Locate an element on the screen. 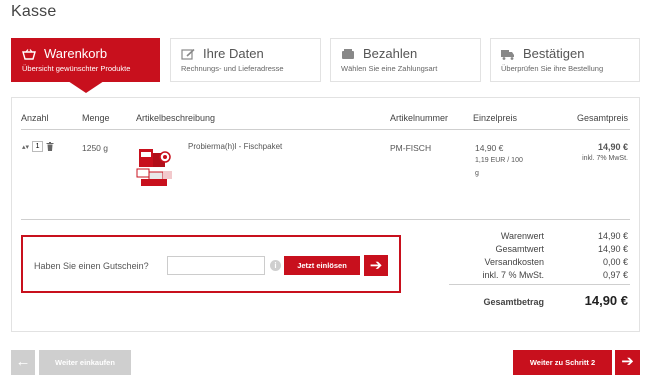 Image resolution: width=650 pixels, height=392 pixels. step-title: Ihre Daten is located at coordinates (233, 53).